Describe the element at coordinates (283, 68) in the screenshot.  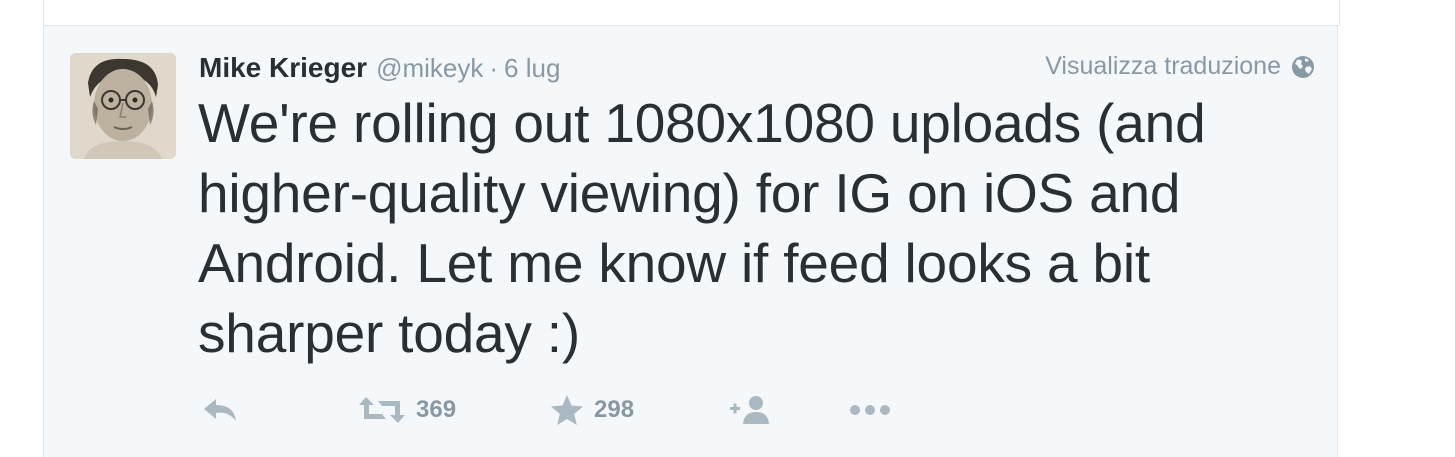
I see `author-name: Mike Krieger` at that location.